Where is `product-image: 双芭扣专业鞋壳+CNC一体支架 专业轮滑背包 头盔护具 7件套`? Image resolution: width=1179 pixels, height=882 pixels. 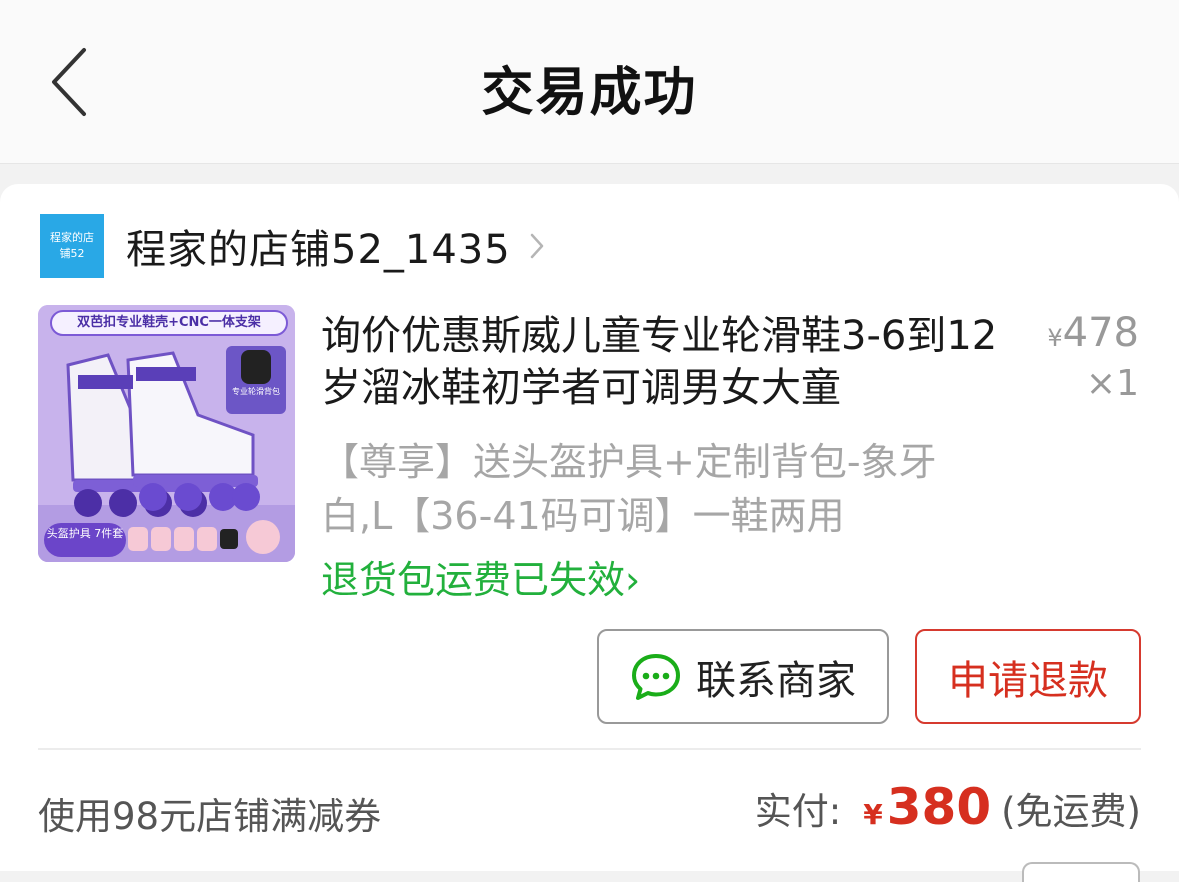 product-image: 双芭扣专业鞋壳+CNC一体支架 专业轮滑背包 头盔护具 7件套 is located at coordinates (166, 433).